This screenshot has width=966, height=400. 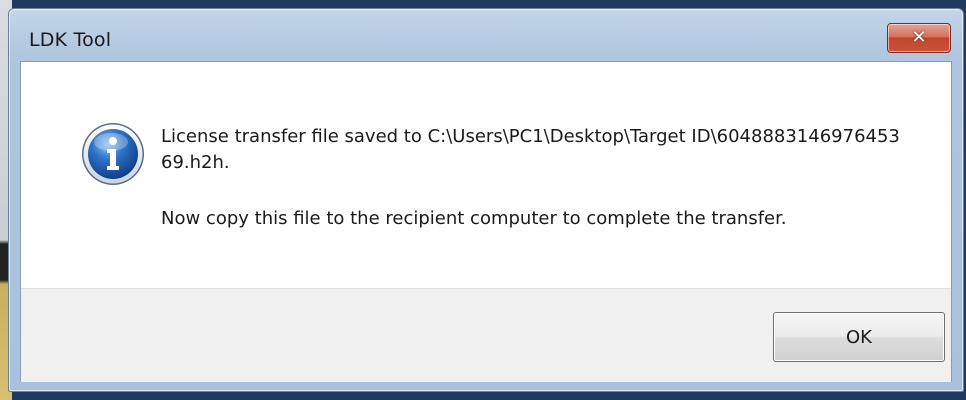 I want to click on title-bar: LDK Tool ✕, so click(x=486, y=35).